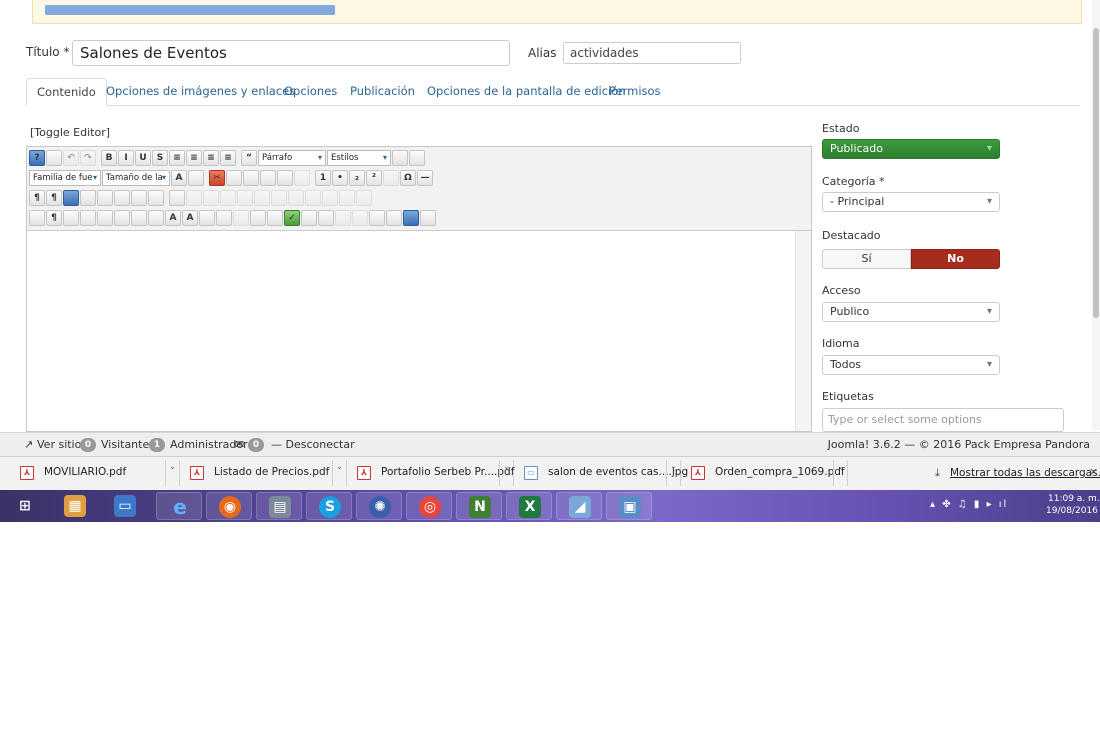  I want to click on insert-row-before-icon, so click(245, 198).